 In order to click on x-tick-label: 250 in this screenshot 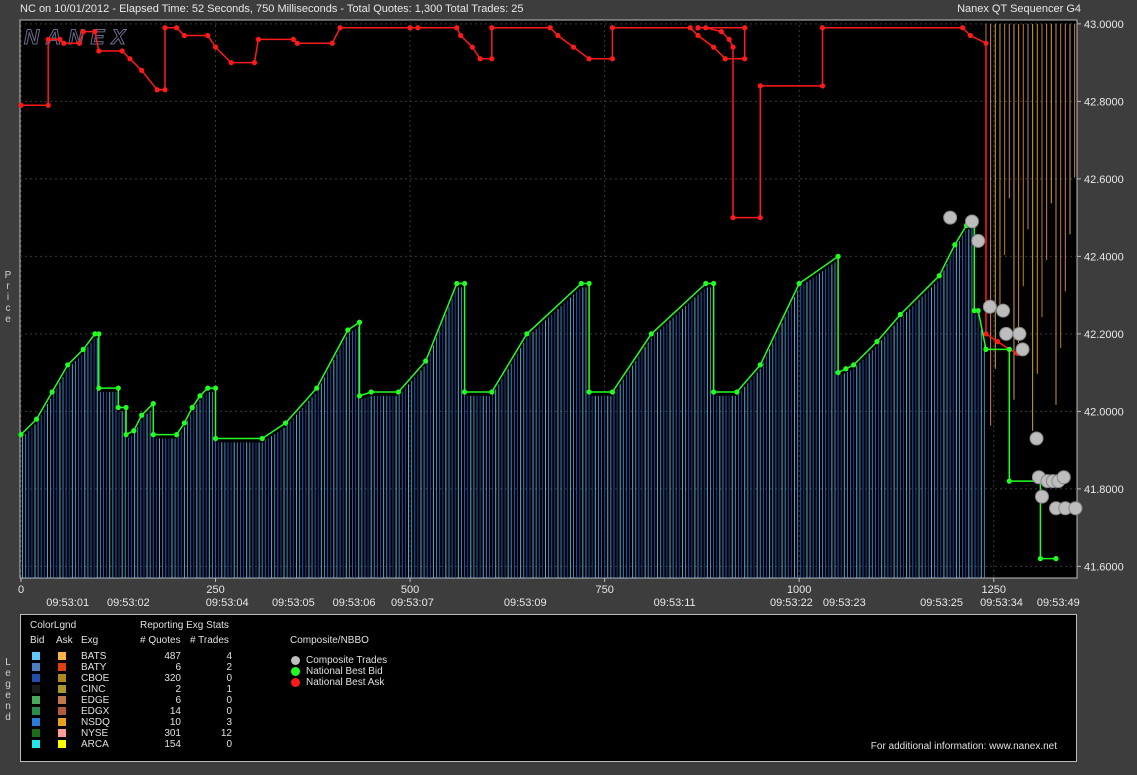, I will do `click(215, 590)`.